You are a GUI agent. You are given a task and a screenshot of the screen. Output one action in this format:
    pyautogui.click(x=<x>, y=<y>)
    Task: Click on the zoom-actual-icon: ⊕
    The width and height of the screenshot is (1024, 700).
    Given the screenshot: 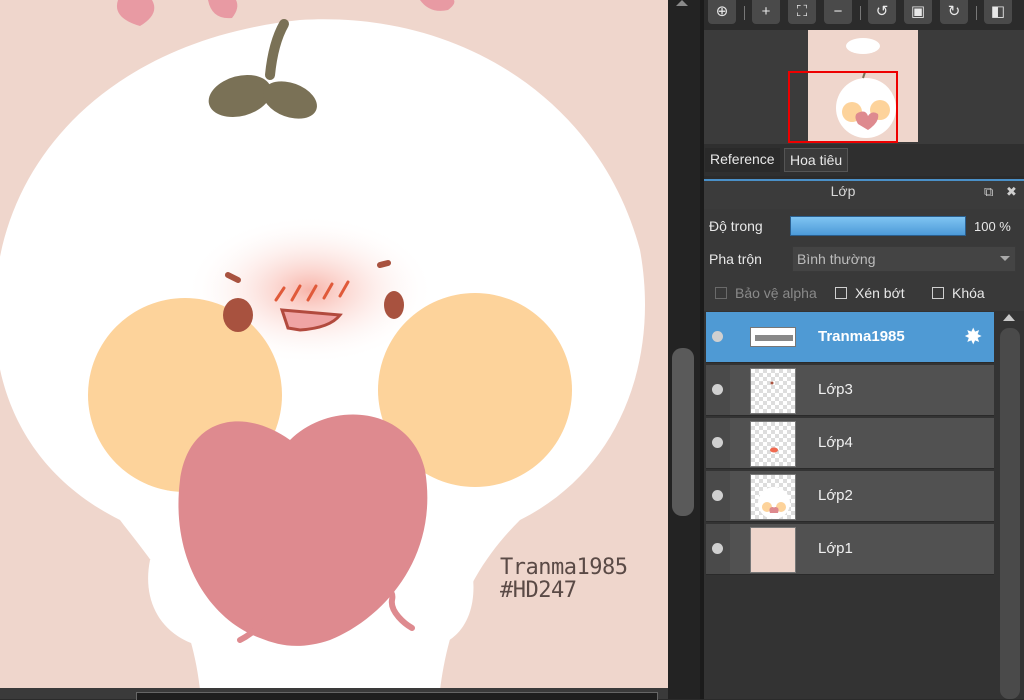 What is the action you would take?
    pyautogui.click(x=722, y=12)
    